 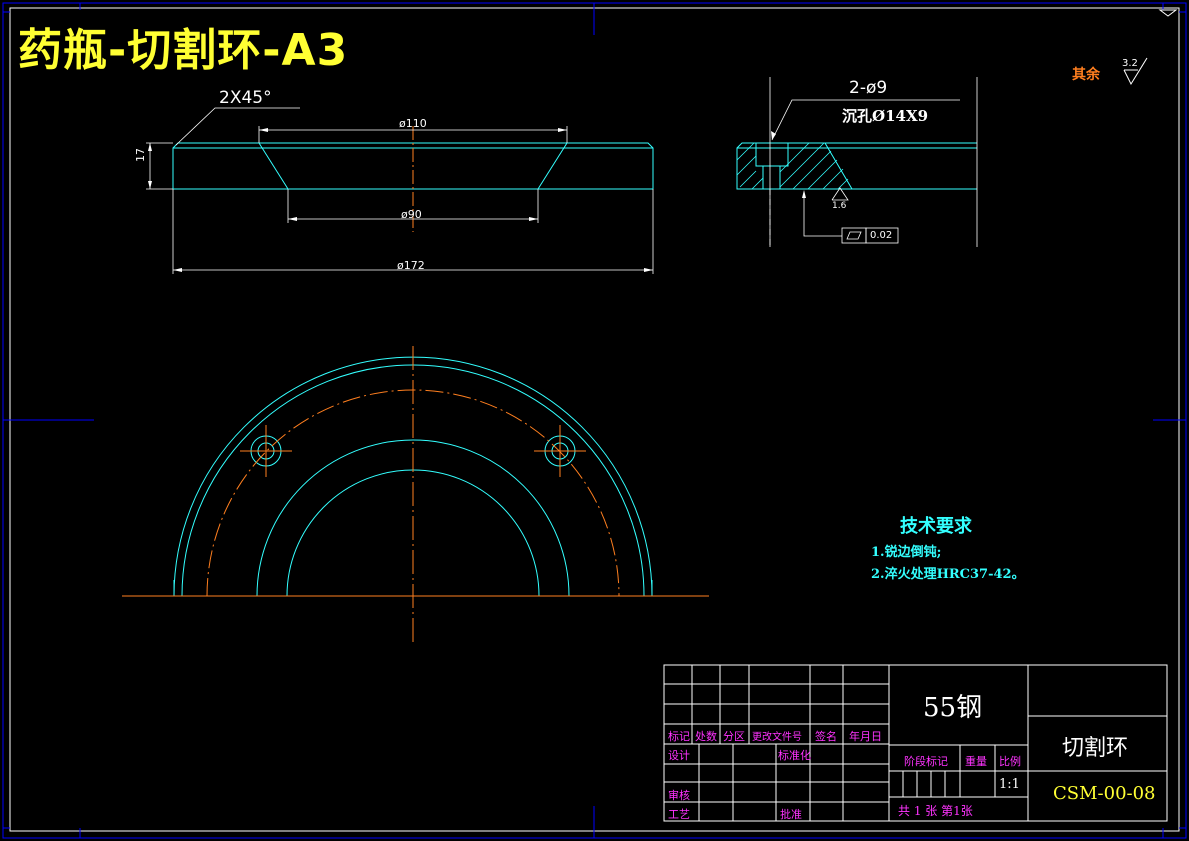 What do you see at coordinates (976, 761) in the screenshot?
I see `weight-label: 重量` at bounding box center [976, 761].